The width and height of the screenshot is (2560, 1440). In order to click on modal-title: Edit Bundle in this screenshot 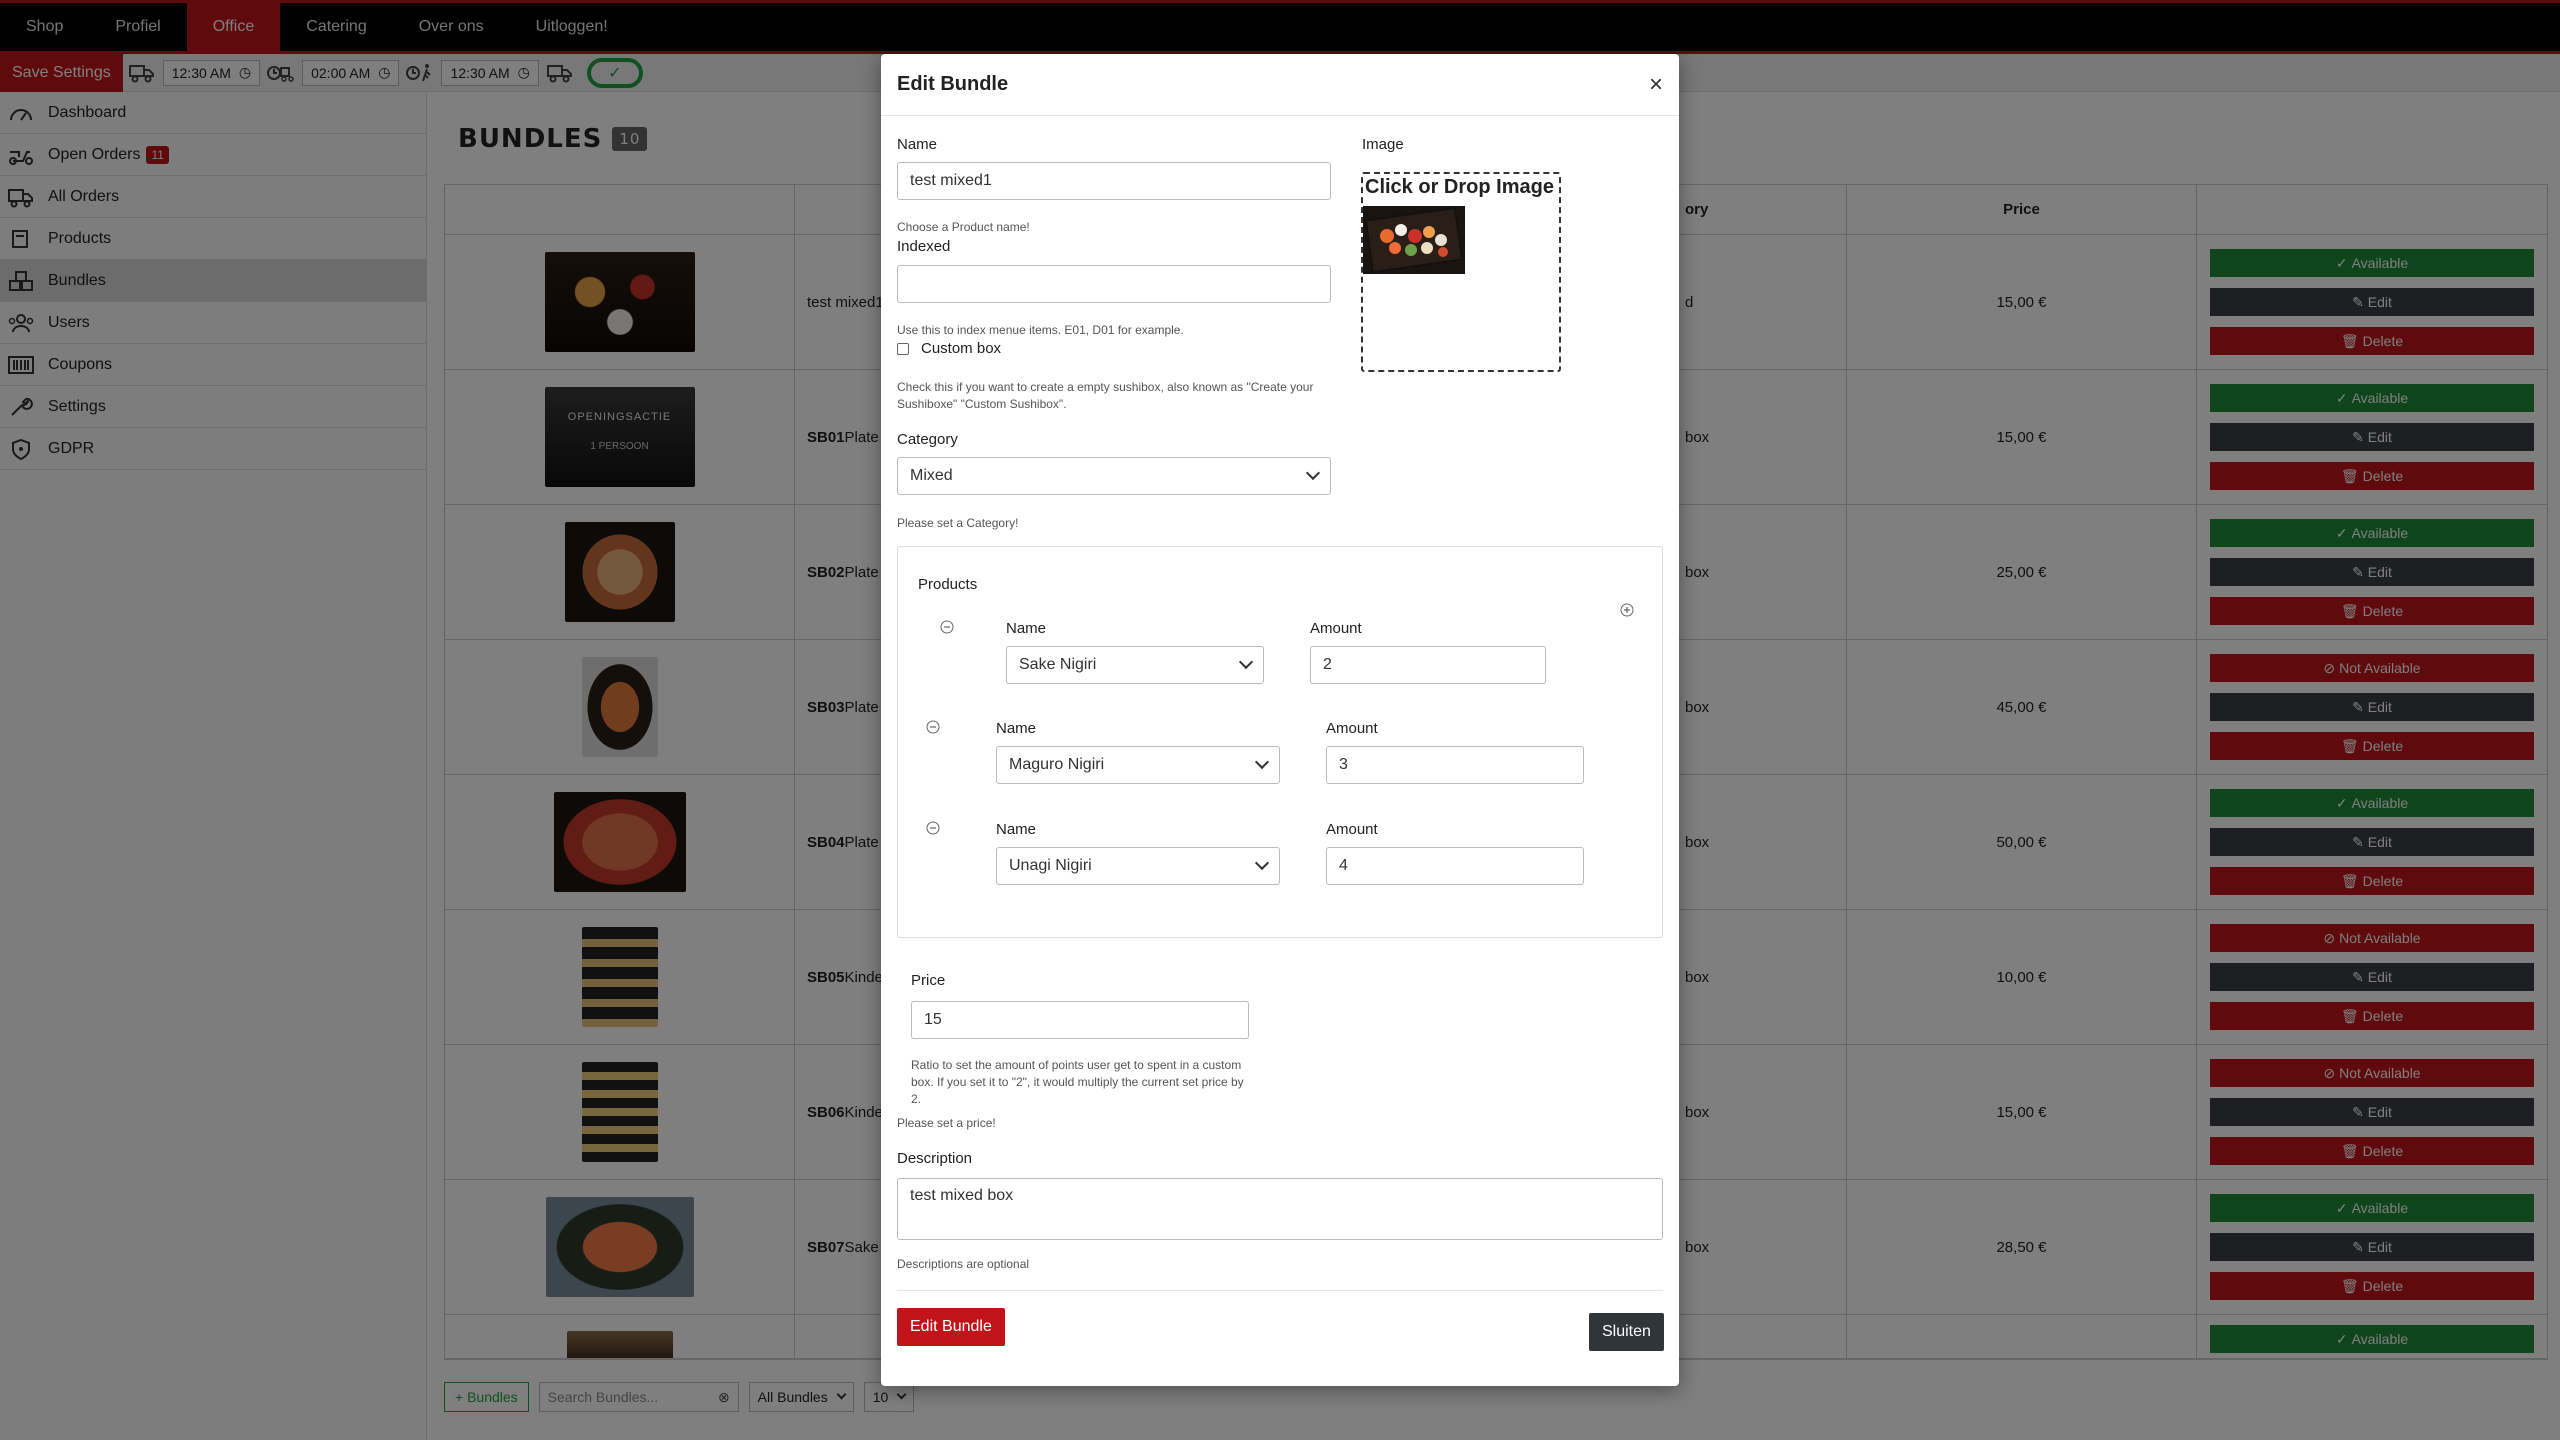, I will do `click(953, 84)`.